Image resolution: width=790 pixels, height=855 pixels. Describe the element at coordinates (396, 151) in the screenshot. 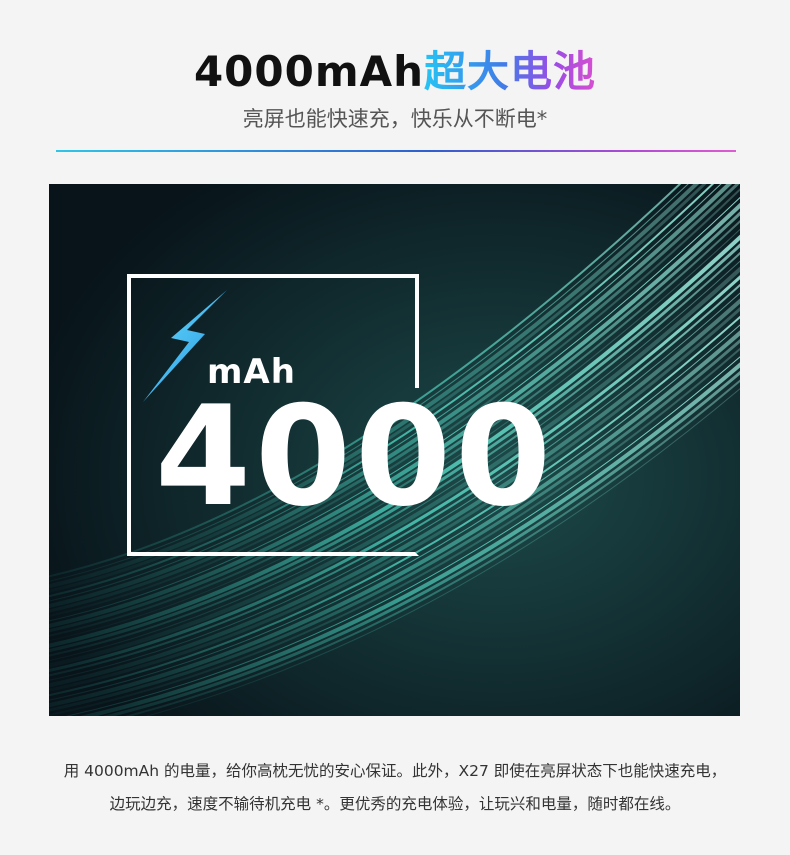

I see `gradient-divider` at that location.